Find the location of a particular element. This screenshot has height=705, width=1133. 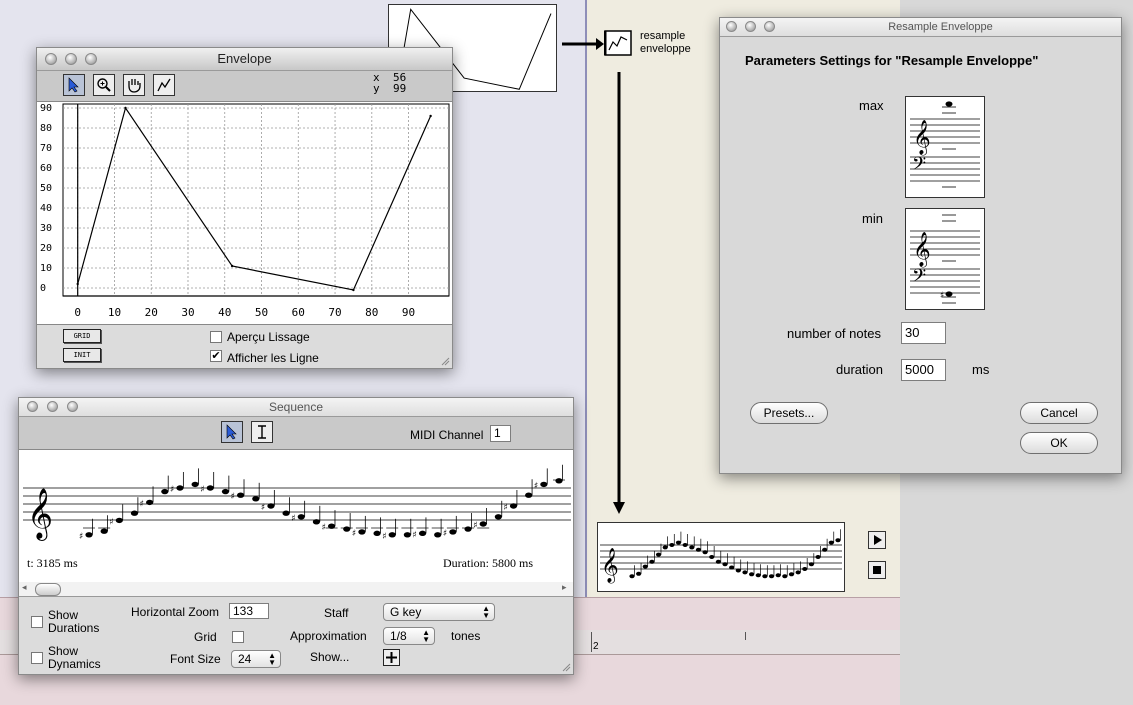

ok-button: OK is located at coordinates (1059, 443).